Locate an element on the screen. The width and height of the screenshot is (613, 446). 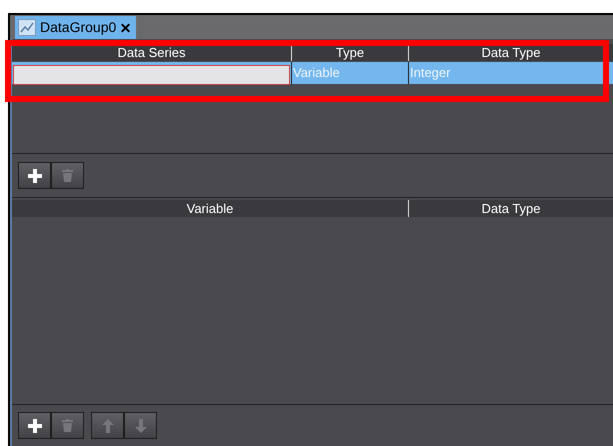
column-header: Variable is located at coordinates (210, 208).